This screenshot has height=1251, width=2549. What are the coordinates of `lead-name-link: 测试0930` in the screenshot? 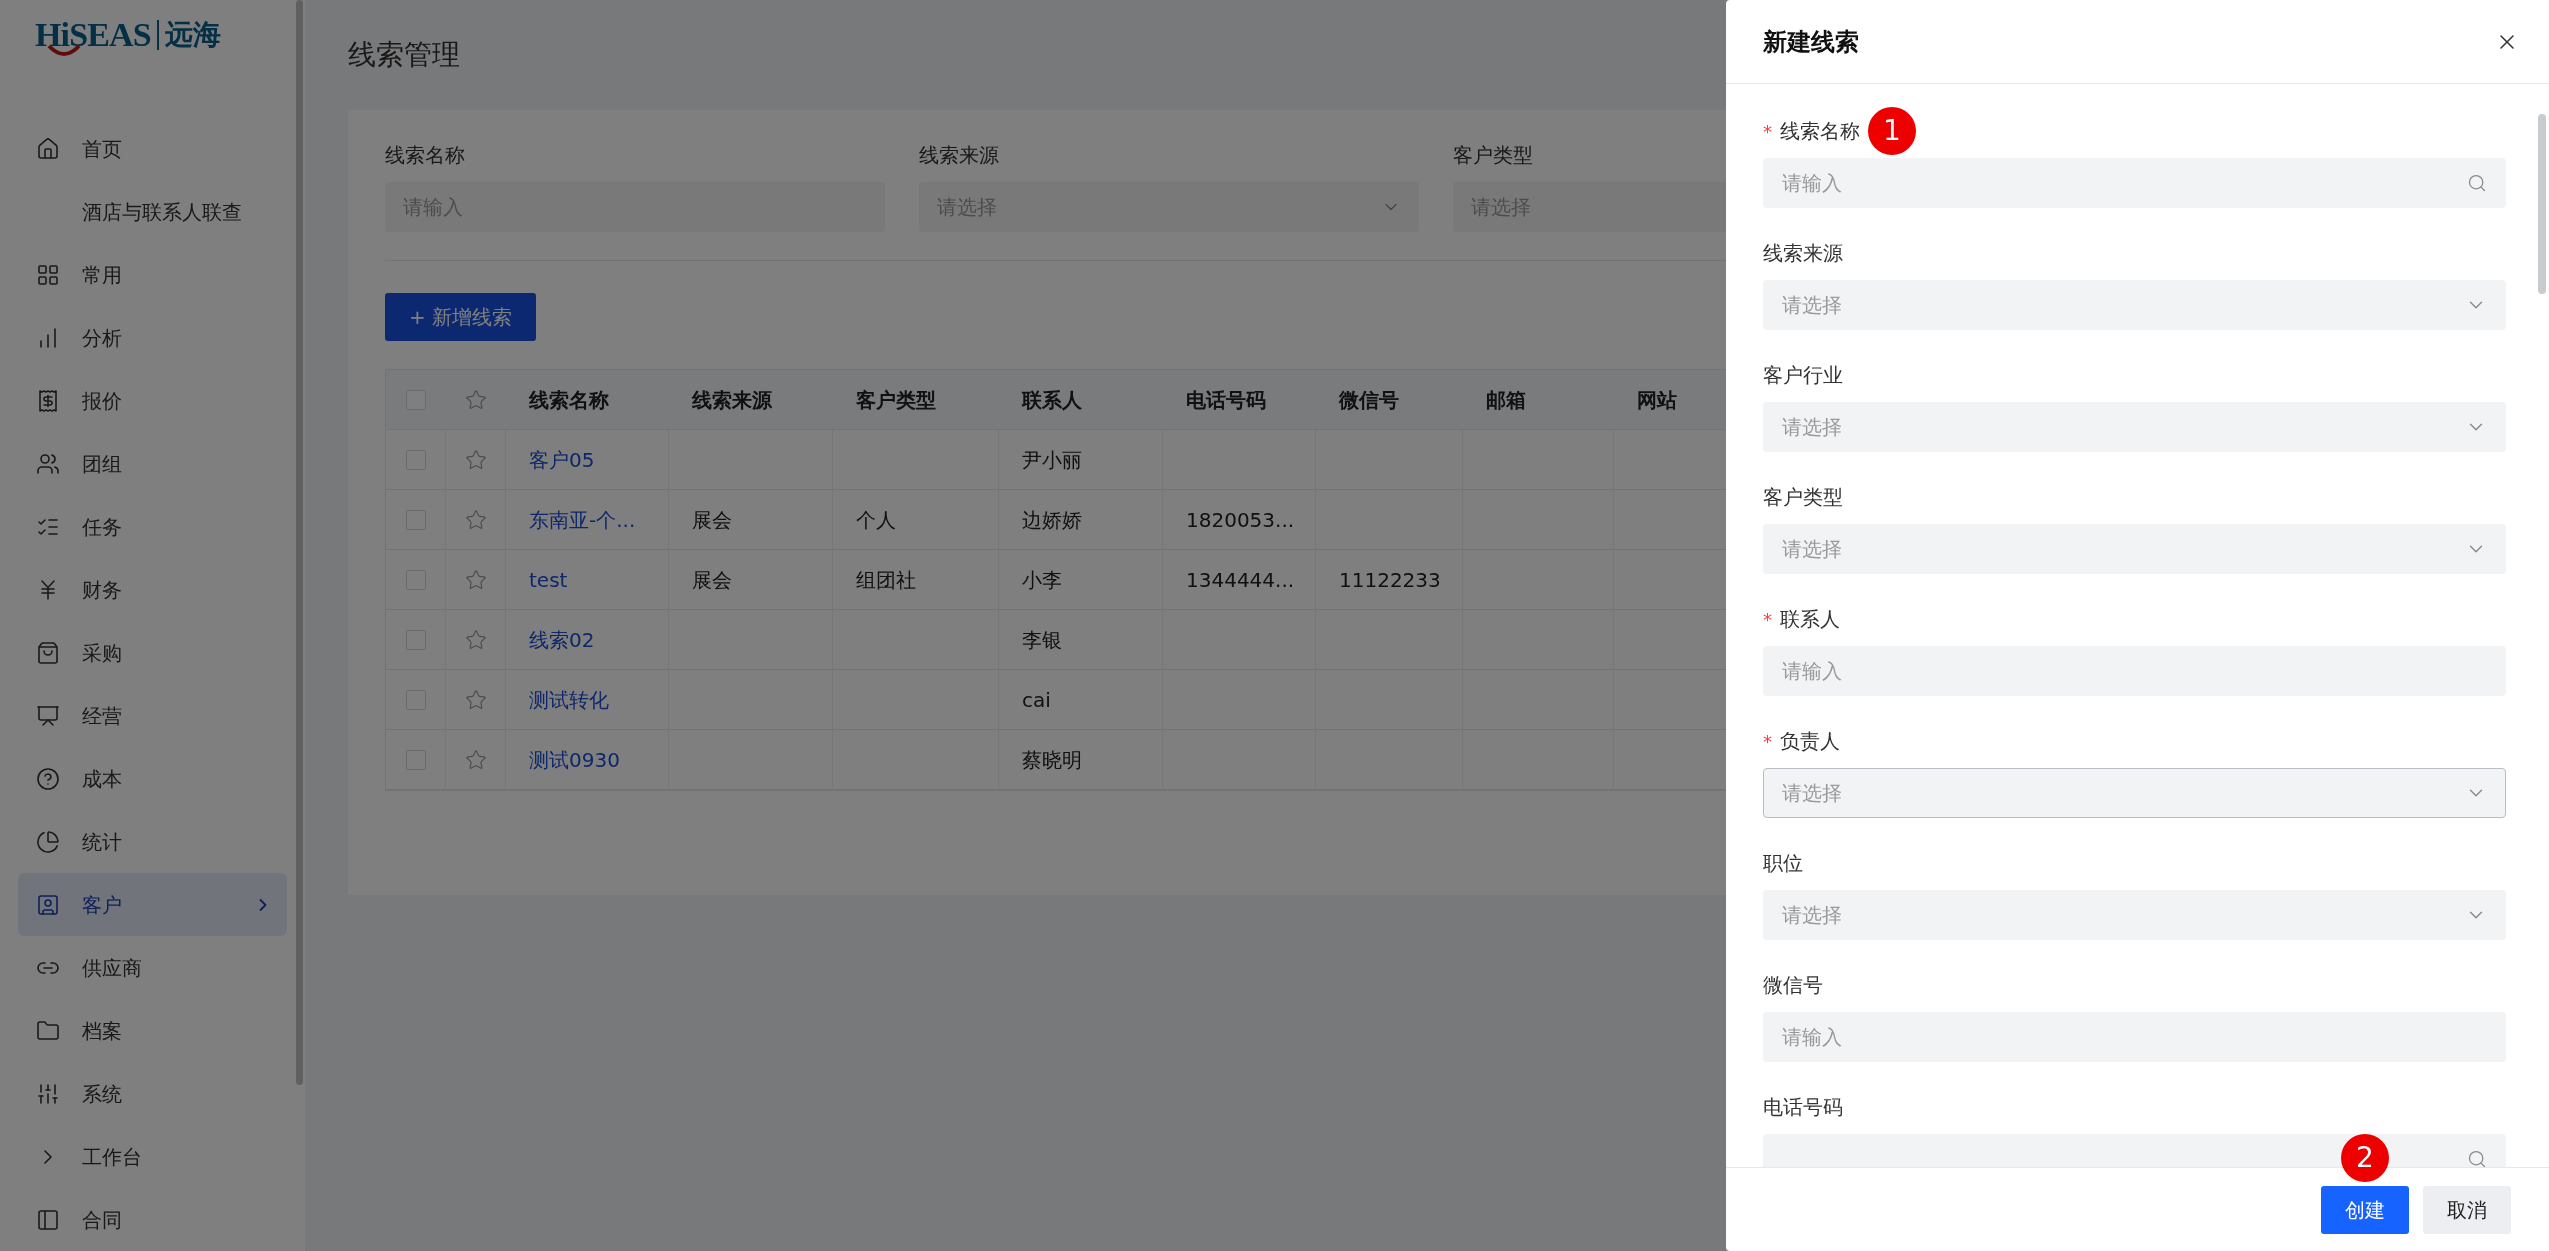 It's located at (574, 759).